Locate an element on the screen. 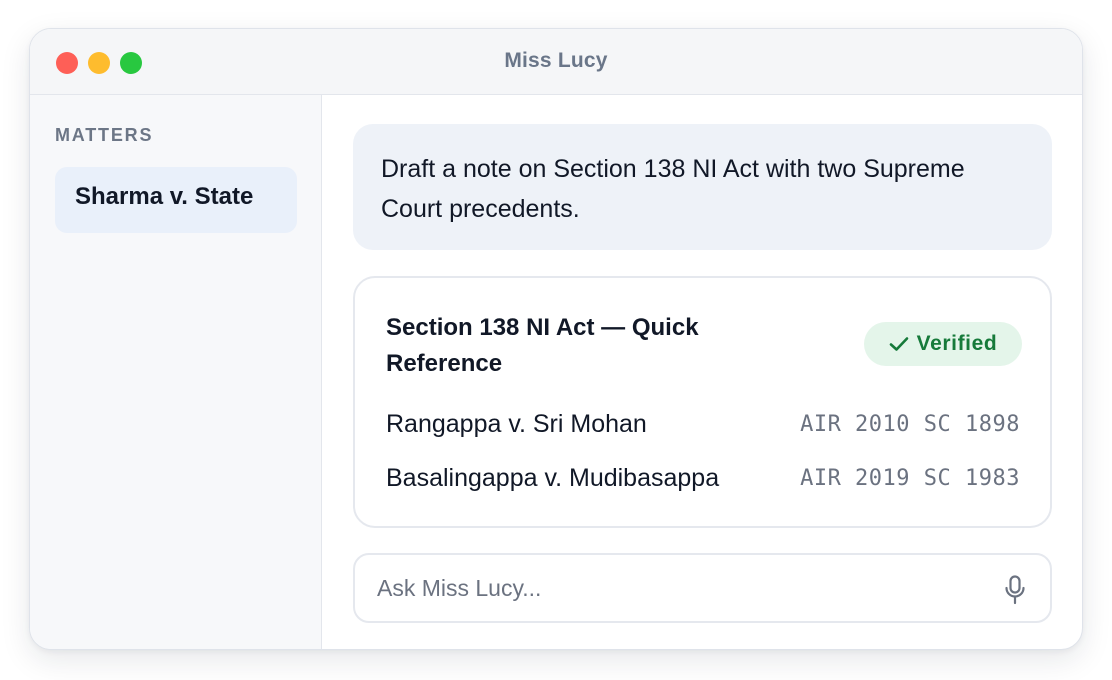 The height and width of the screenshot is (680, 1112). sidebar-item-sharma-v-state: Sharma v. State is located at coordinates (176, 200).